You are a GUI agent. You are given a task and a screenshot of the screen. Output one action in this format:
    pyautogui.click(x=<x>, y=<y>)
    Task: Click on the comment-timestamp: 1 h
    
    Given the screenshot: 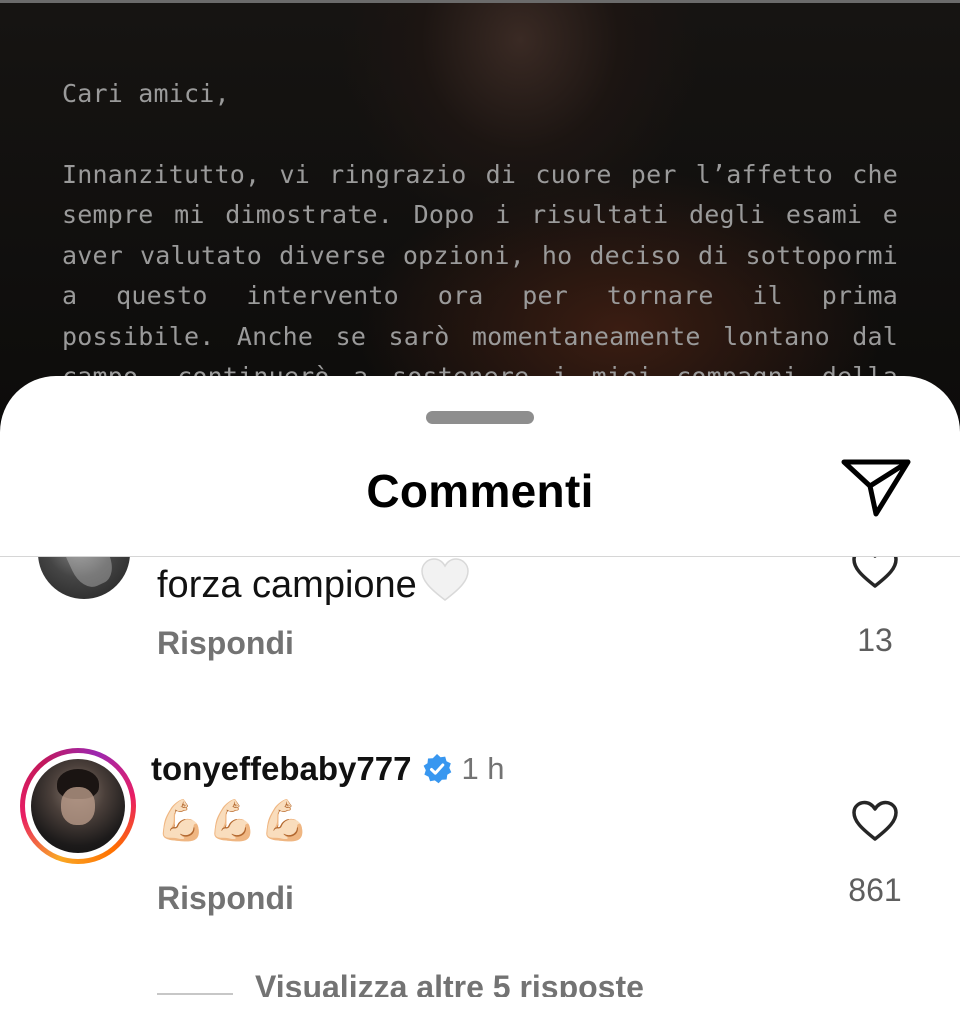 What is the action you would take?
    pyautogui.click(x=483, y=768)
    